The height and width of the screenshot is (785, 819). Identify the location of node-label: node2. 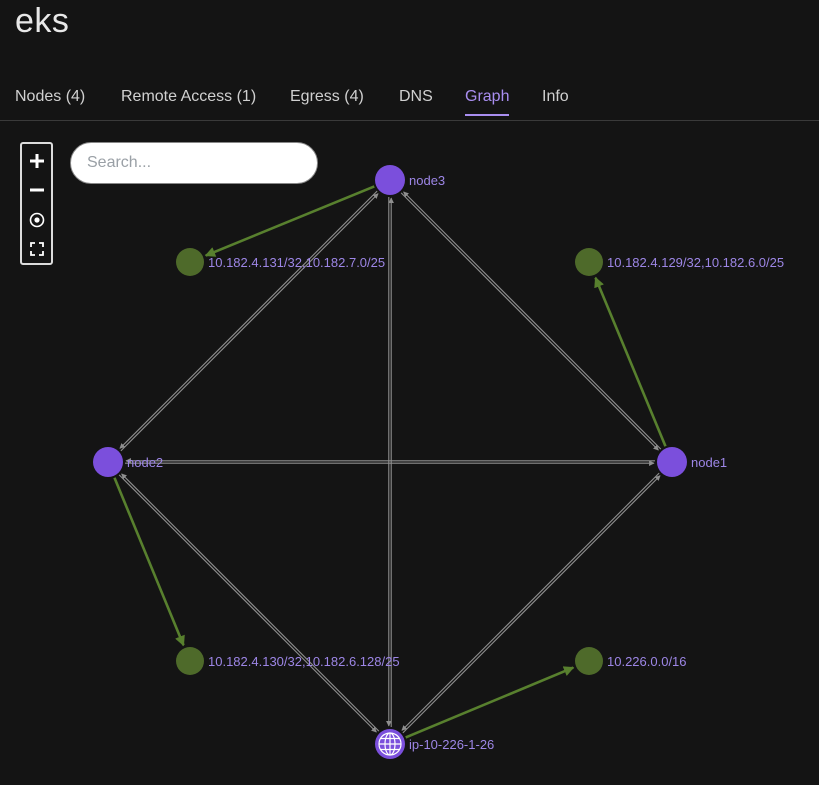
(145, 462).